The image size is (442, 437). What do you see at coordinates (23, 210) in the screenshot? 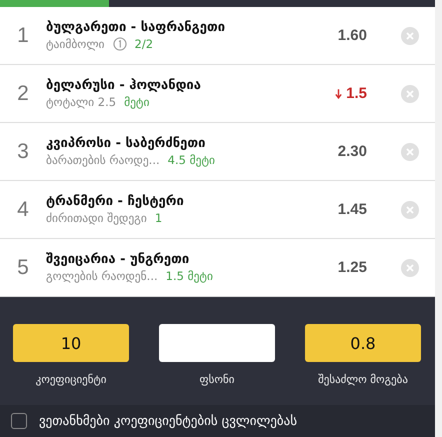
I see `bet-number: 4` at bounding box center [23, 210].